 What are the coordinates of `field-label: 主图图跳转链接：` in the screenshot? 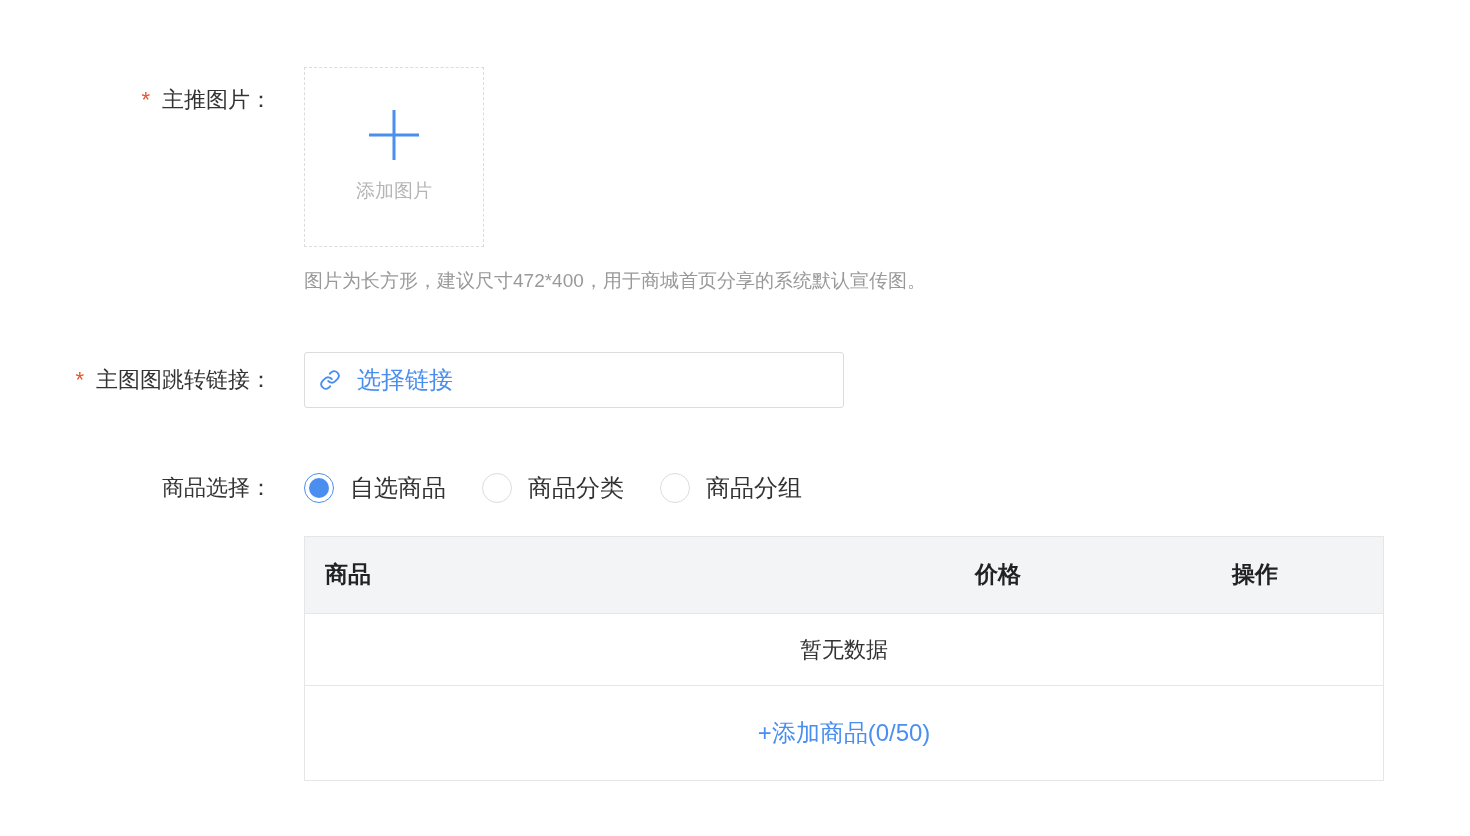 It's located at (184, 380).